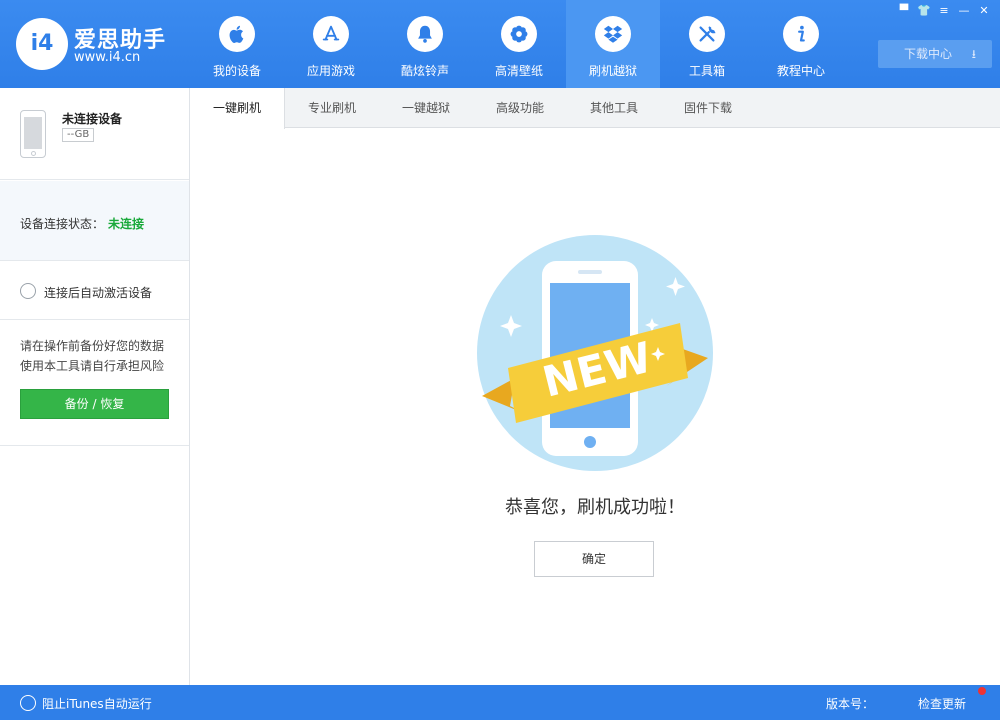  Describe the element at coordinates (924, 11) in the screenshot. I see `skin-icon: 👕` at that location.